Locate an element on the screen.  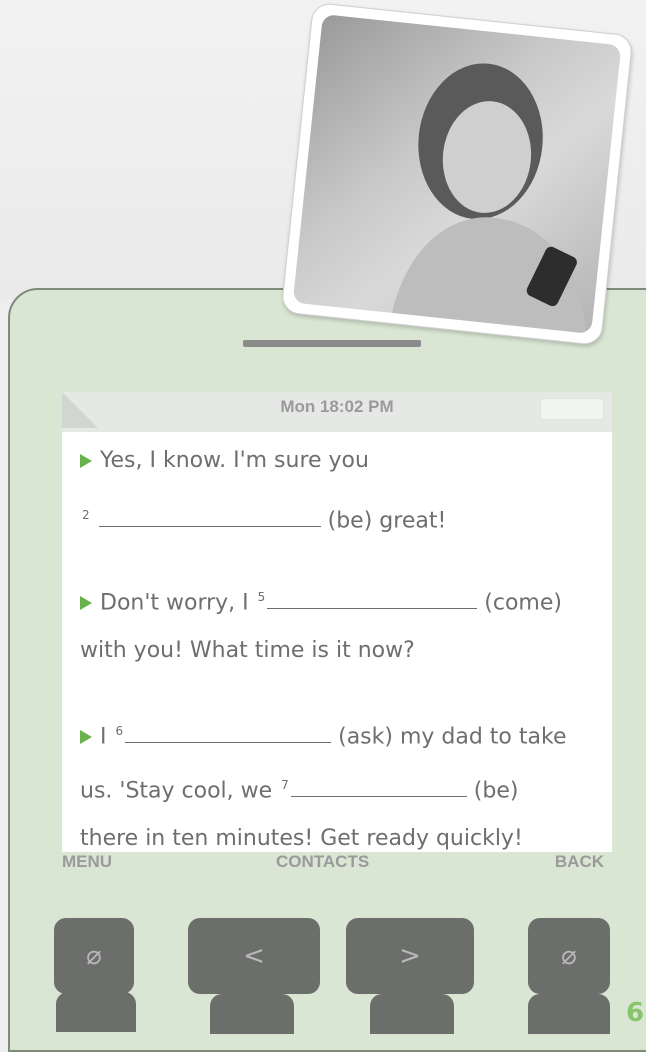
chevron-right-icon: > is located at coordinates (410, 956).